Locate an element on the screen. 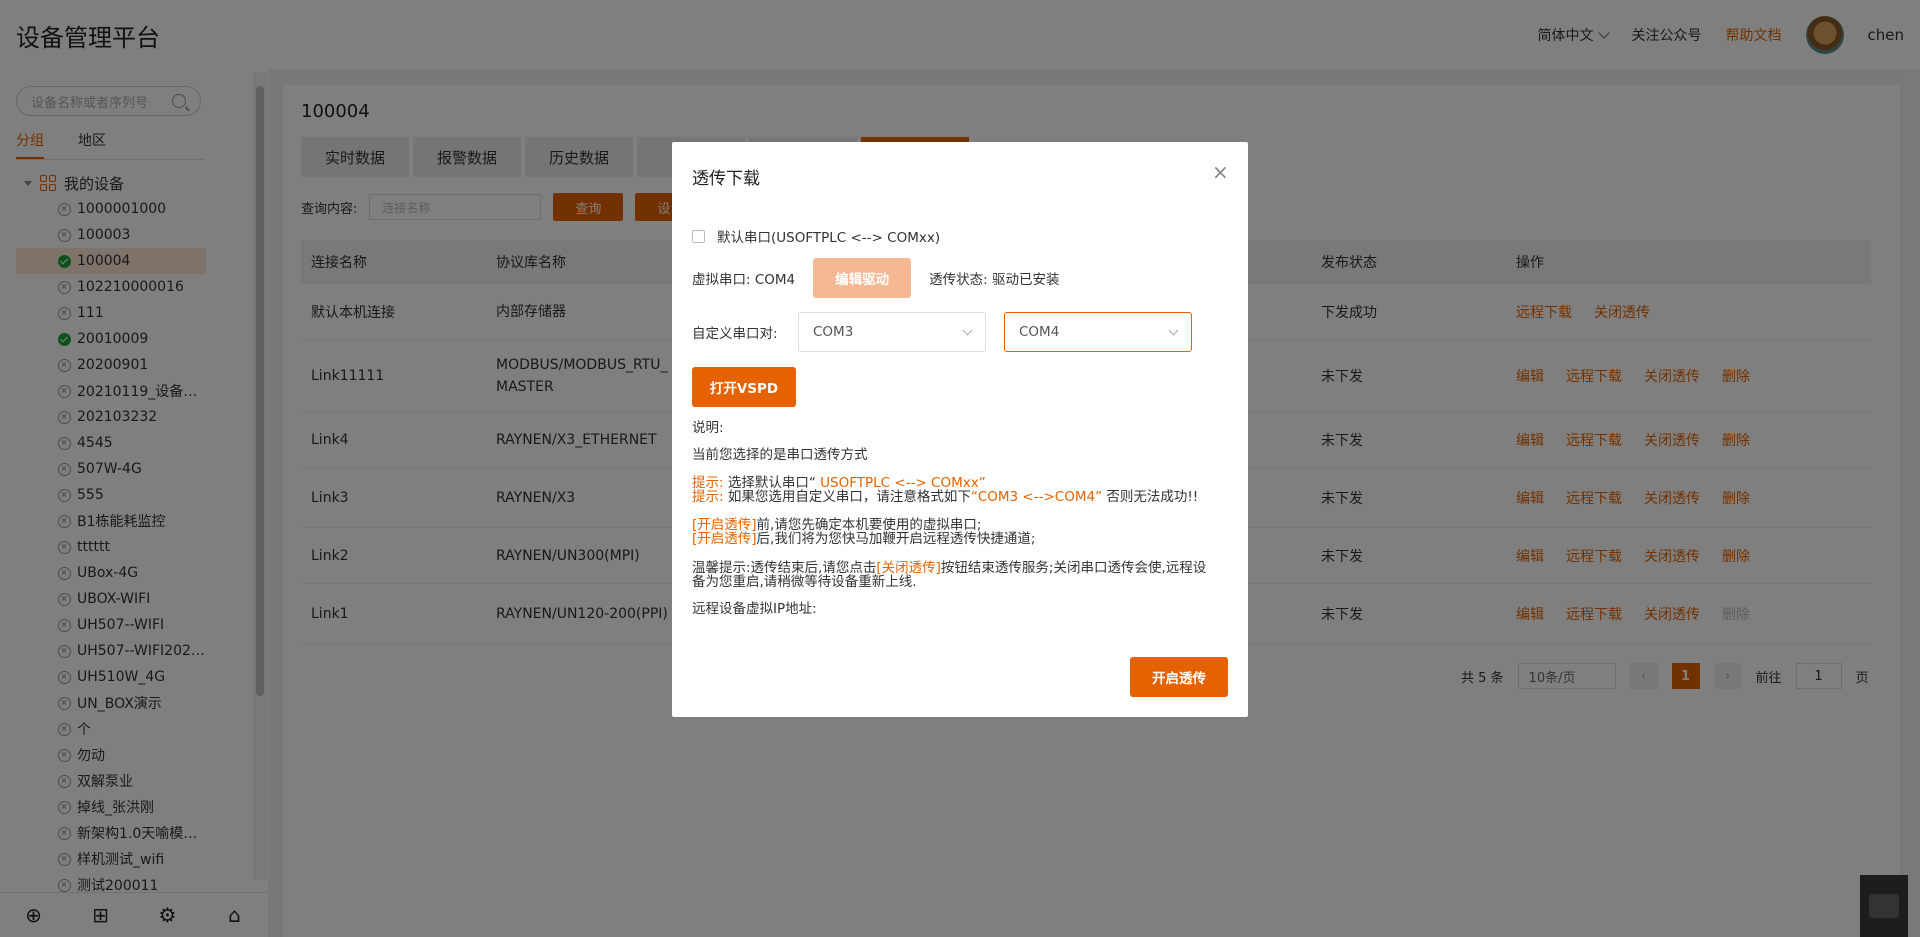 The height and width of the screenshot is (937, 1920). port-a-value: COM3 is located at coordinates (833, 332).